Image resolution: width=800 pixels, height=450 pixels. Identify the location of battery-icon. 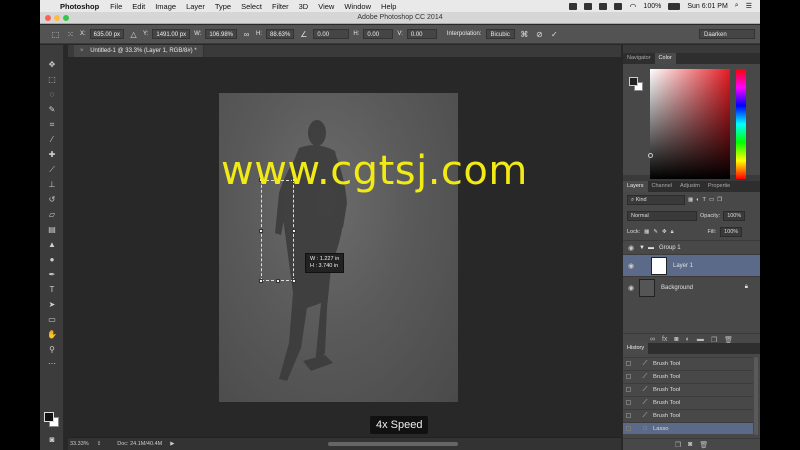
(674, 6).